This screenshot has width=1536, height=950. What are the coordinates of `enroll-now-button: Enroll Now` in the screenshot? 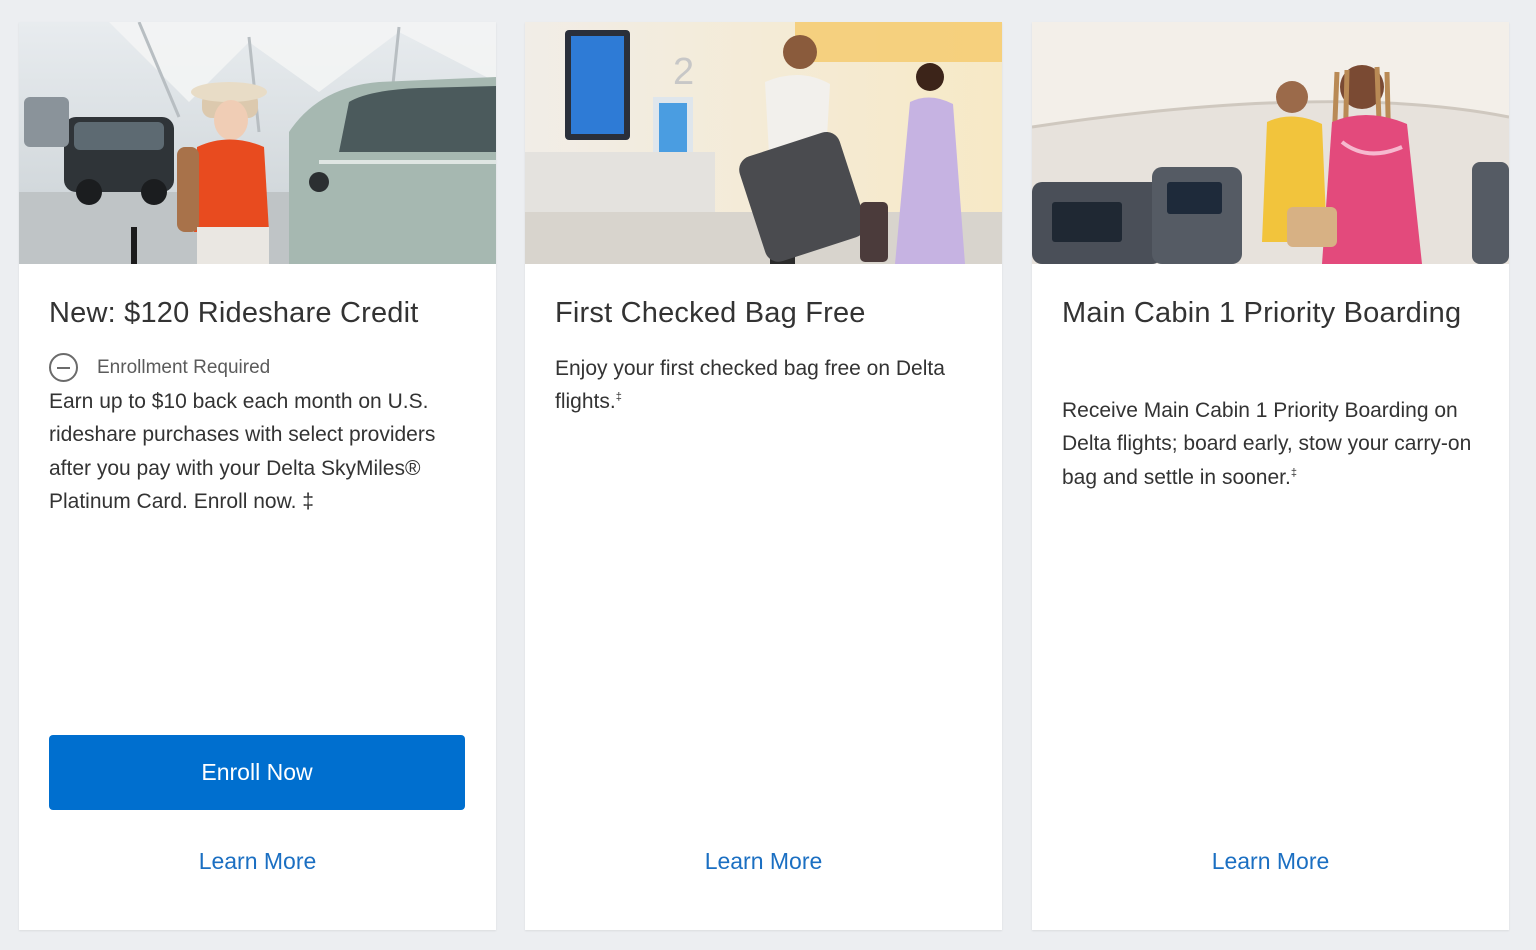 It's located at (257, 772).